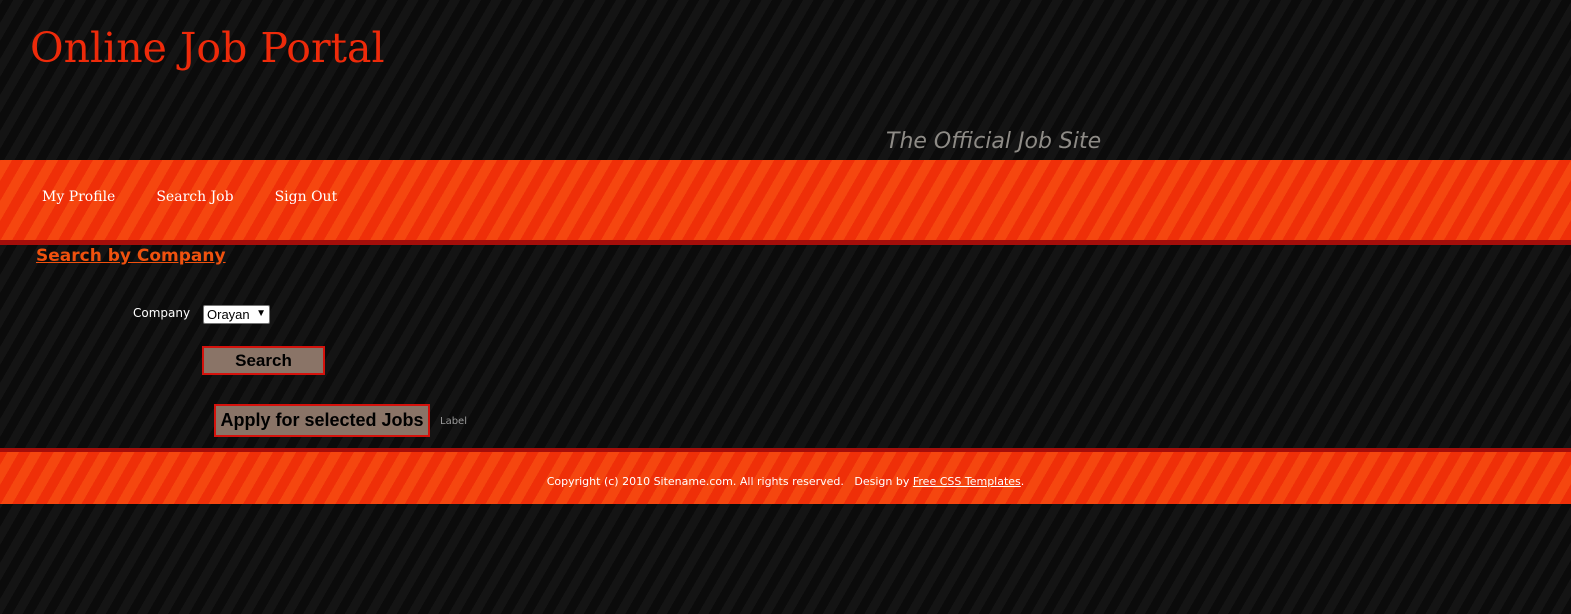 The height and width of the screenshot is (614, 1571). What do you see at coordinates (263, 360) in the screenshot?
I see `search-button: Search` at bounding box center [263, 360].